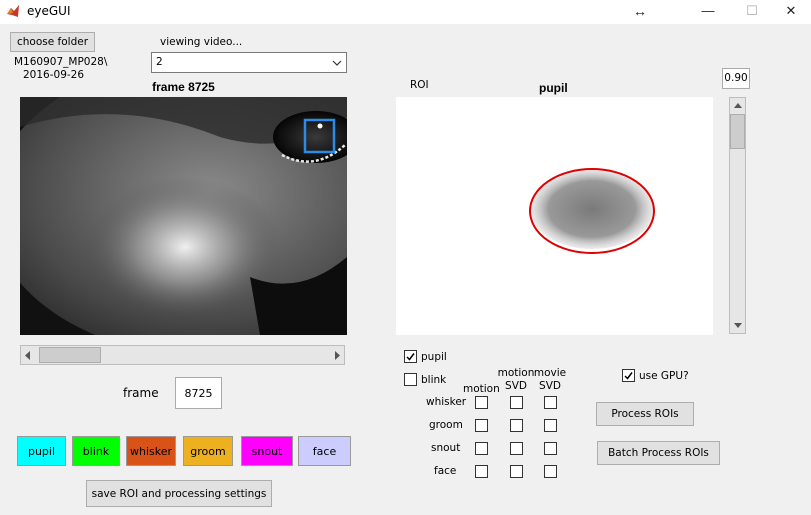 This screenshot has height=515, width=811. Describe the element at coordinates (446, 402) in the screenshot. I see `whisker-row-label: whisker` at that location.